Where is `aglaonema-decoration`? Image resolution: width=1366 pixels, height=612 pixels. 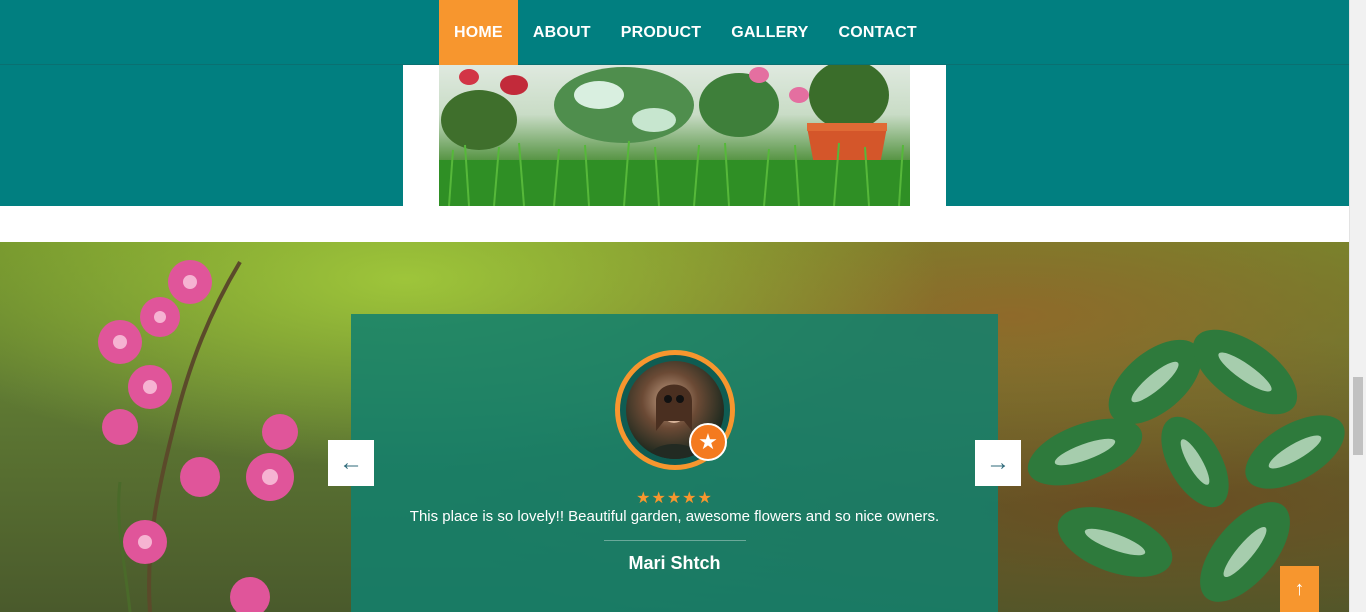
aglaonema-decoration is located at coordinates (1186, 465).